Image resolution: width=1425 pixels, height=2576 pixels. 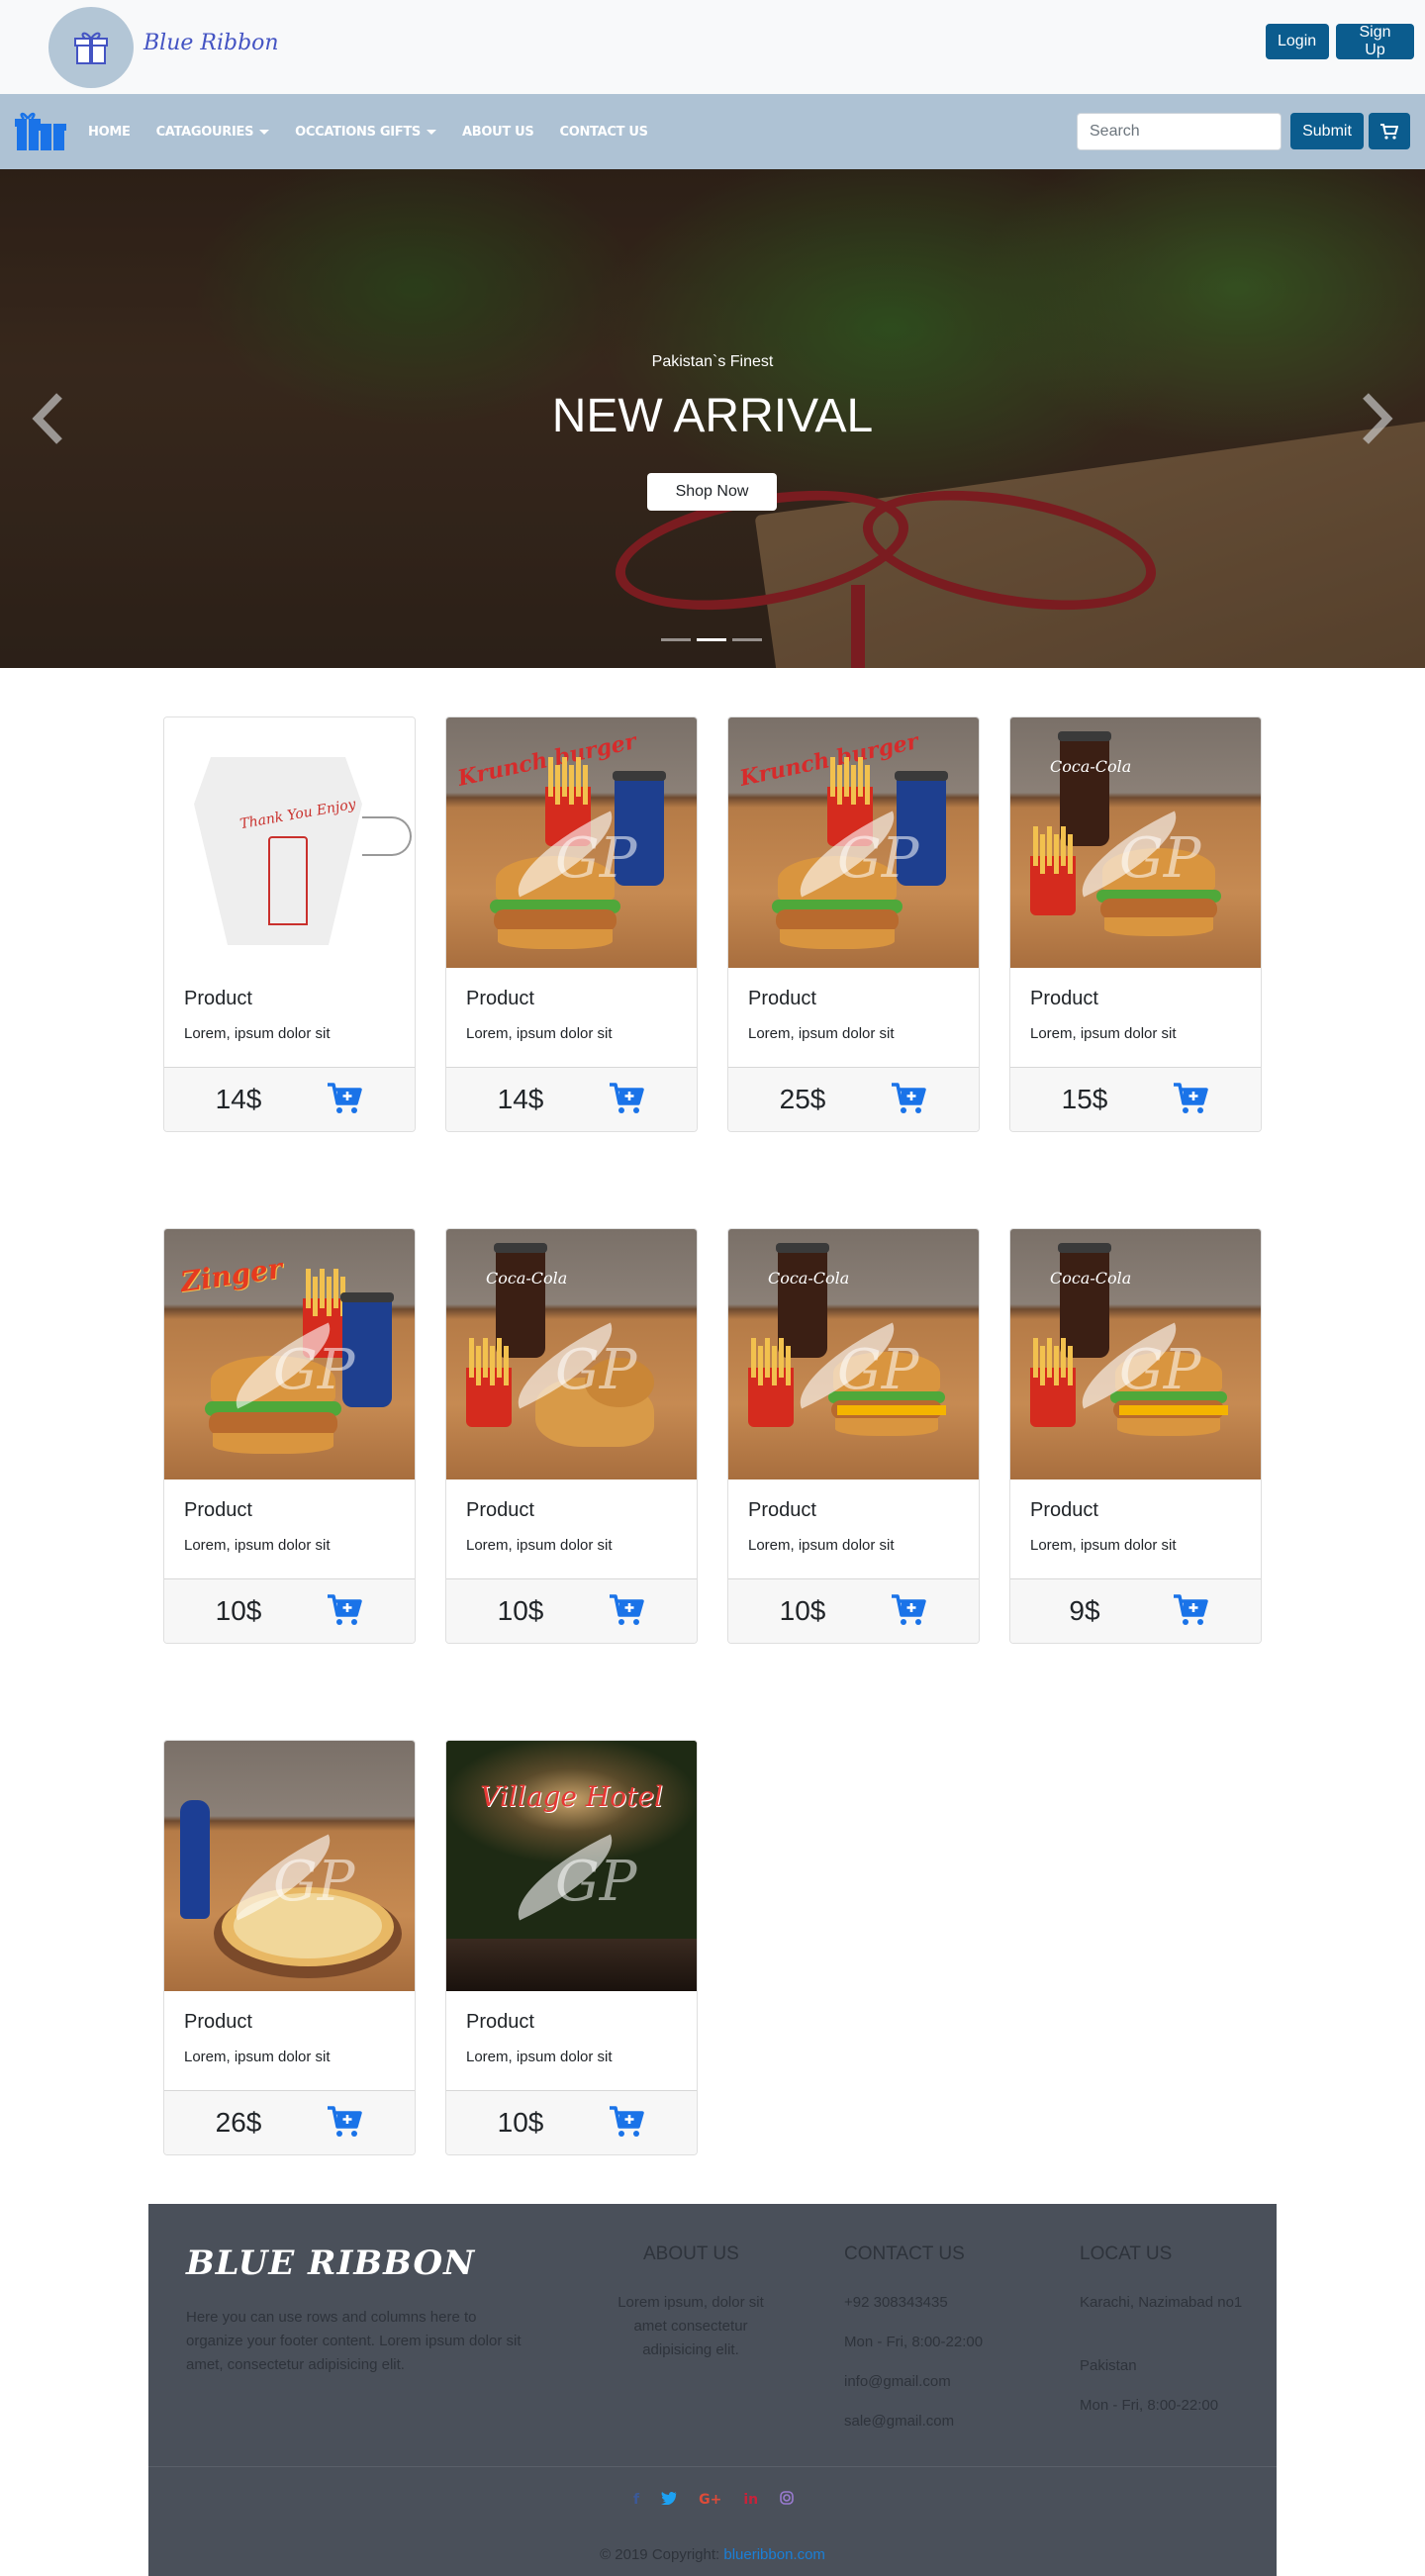 I want to click on footer-about-title: ABOUT US, so click(x=691, y=2253).